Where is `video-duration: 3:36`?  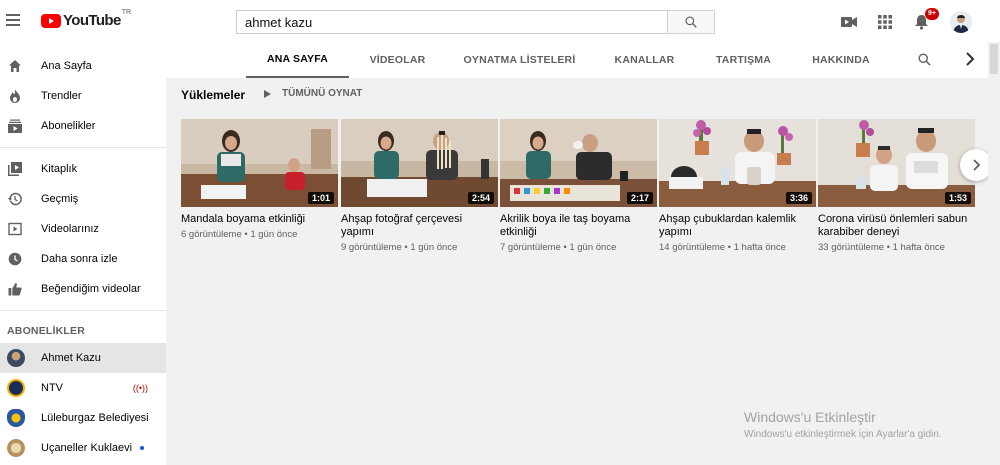
video-duration: 3:36 is located at coordinates (798, 198).